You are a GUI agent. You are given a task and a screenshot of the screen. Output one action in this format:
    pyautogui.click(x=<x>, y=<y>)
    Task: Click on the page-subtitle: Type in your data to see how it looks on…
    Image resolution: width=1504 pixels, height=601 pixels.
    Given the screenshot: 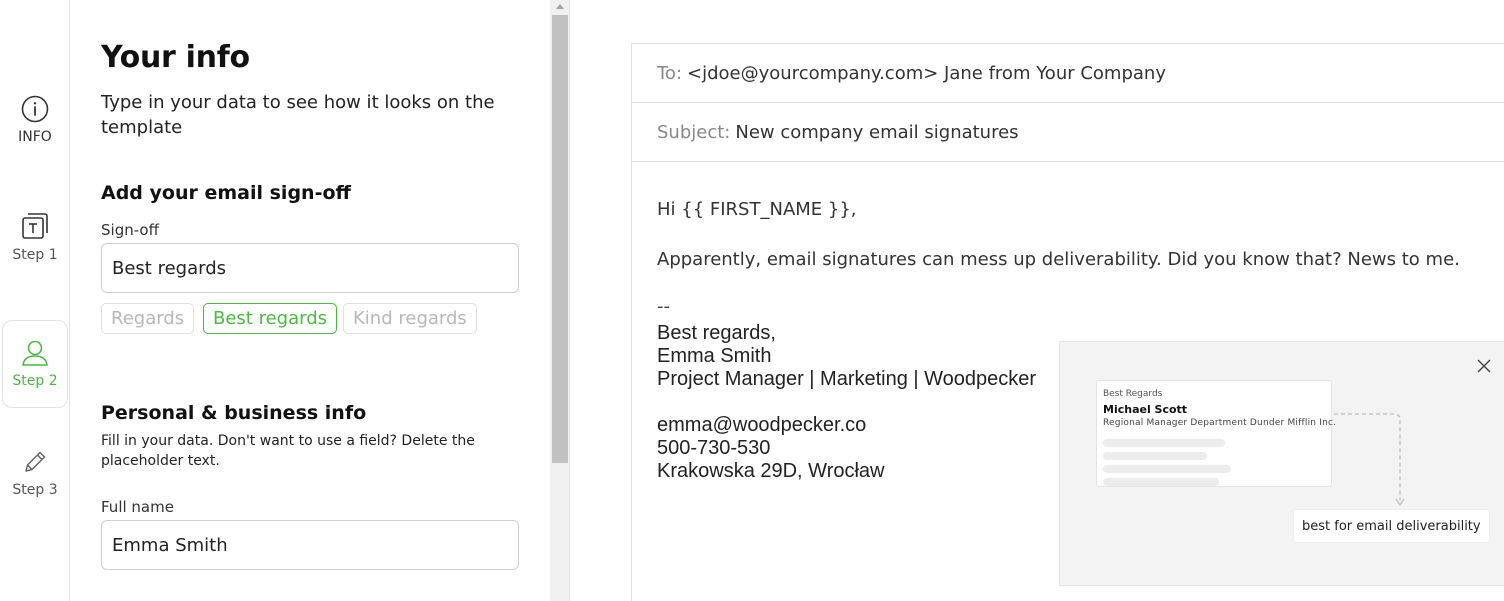 What is the action you would take?
    pyautogui.click(x=298, y=115)
    